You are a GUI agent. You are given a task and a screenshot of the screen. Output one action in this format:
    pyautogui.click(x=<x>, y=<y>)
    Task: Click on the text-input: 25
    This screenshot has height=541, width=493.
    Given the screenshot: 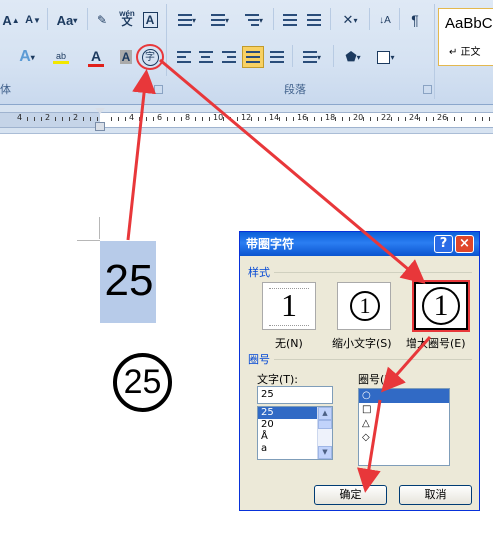 What is the action you would take?
    pyautogui.click(x=295, y=395)
    